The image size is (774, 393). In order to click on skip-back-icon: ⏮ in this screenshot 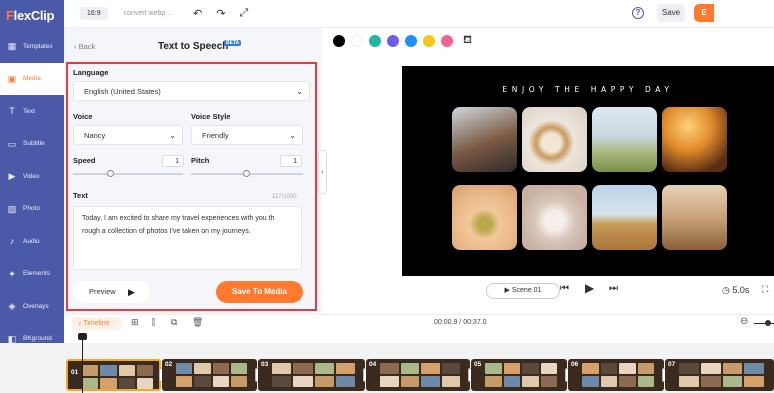, I will do `click(564, 288)`.